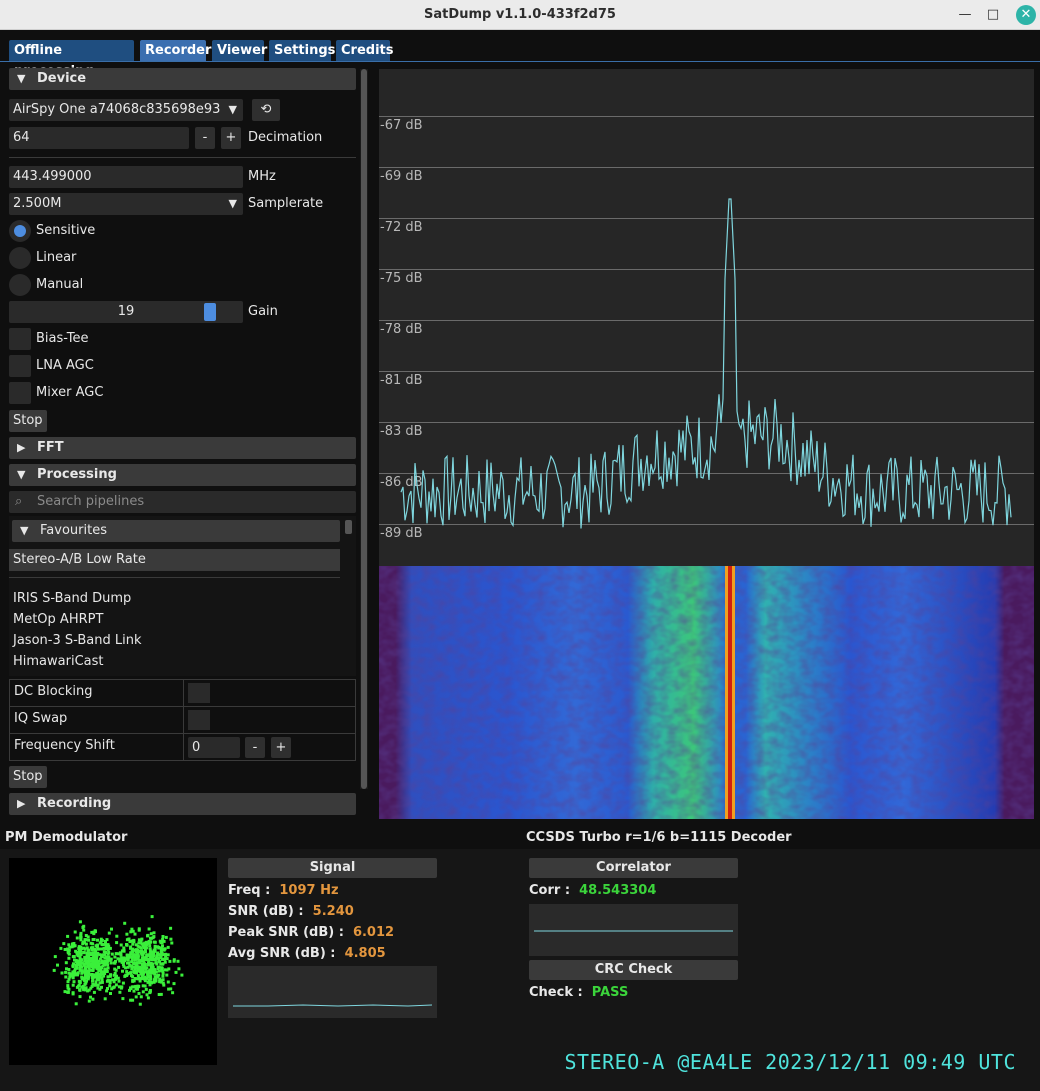  I want to click on station-overlay-text: STEREO-A @EA4LE 2023/12/11 09:49 UTC, so click(790, 1062).